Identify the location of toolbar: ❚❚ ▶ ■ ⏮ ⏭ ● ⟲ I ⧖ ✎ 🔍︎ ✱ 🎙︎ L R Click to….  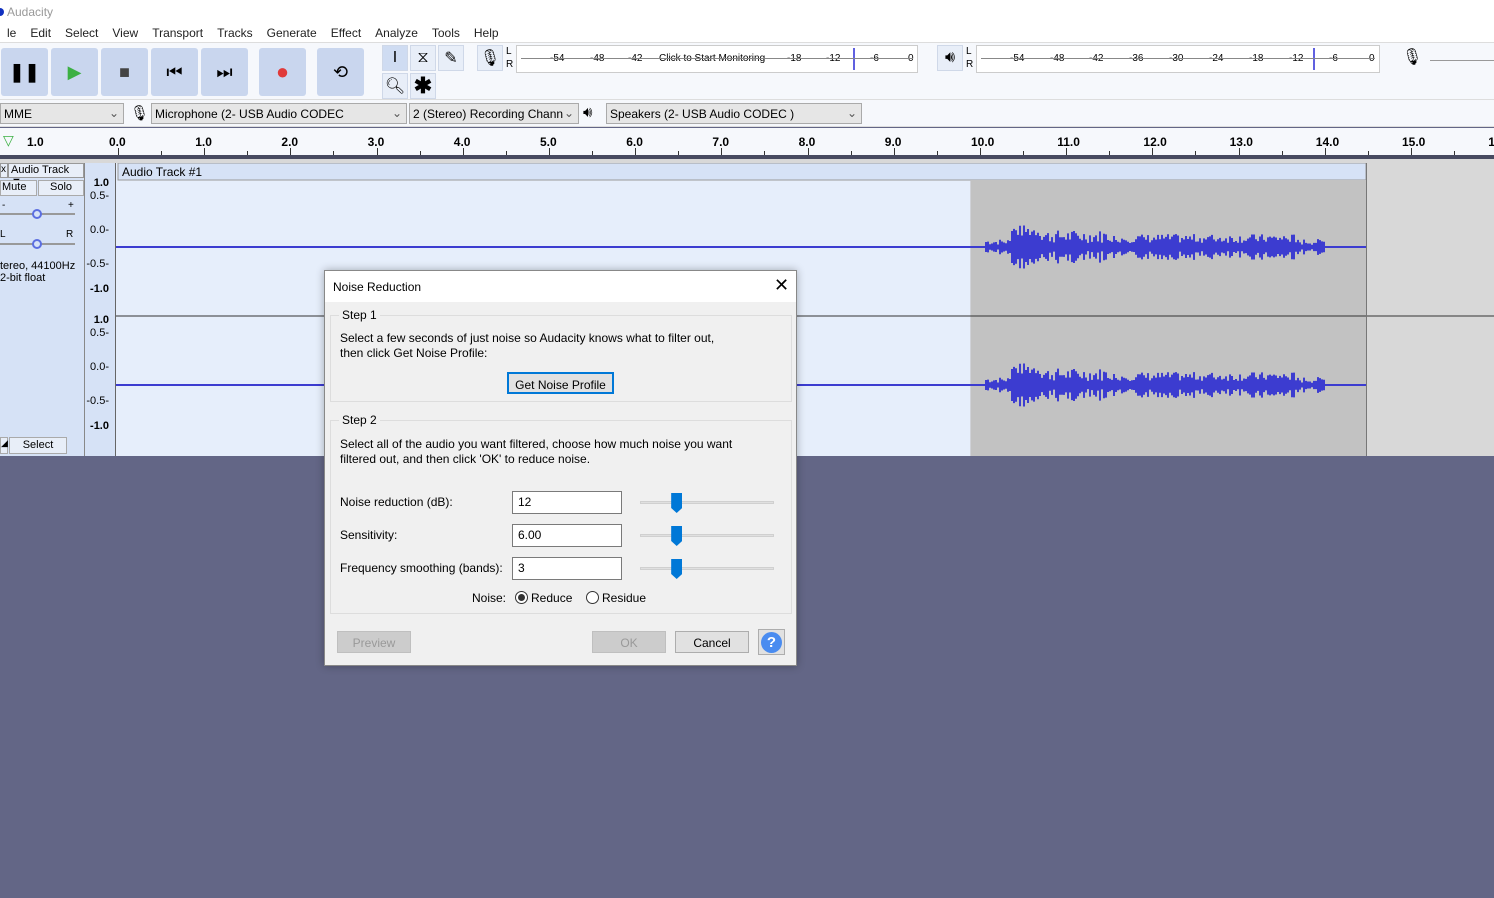
(747, 71).